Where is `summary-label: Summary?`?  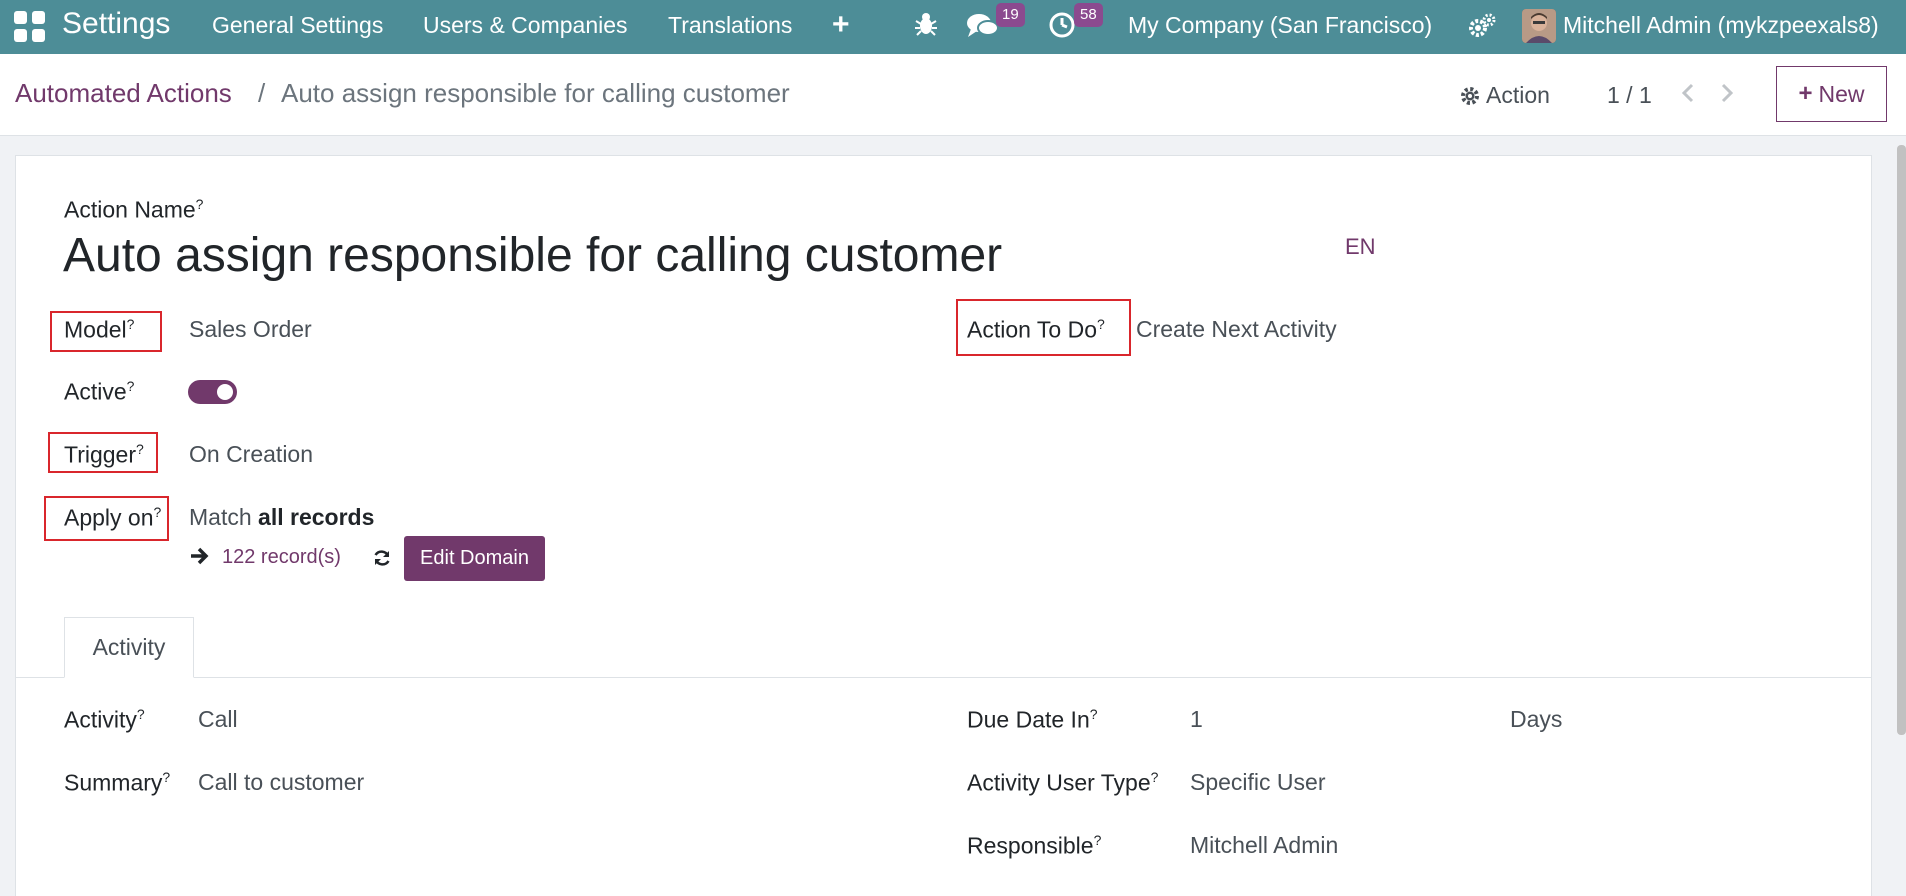
summary-label: Summary? is located at coordinates (117, 782).